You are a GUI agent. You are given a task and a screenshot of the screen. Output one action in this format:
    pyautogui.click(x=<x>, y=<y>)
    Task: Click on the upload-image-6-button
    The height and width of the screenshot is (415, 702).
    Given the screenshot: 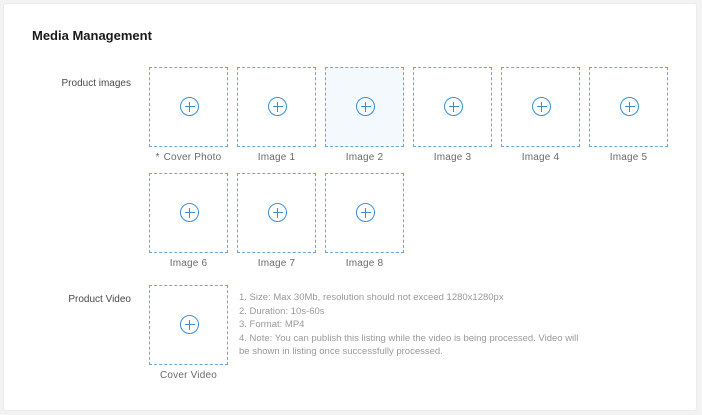 What is the action you would take?
    pyautogui.click(x=188, y=213)
    